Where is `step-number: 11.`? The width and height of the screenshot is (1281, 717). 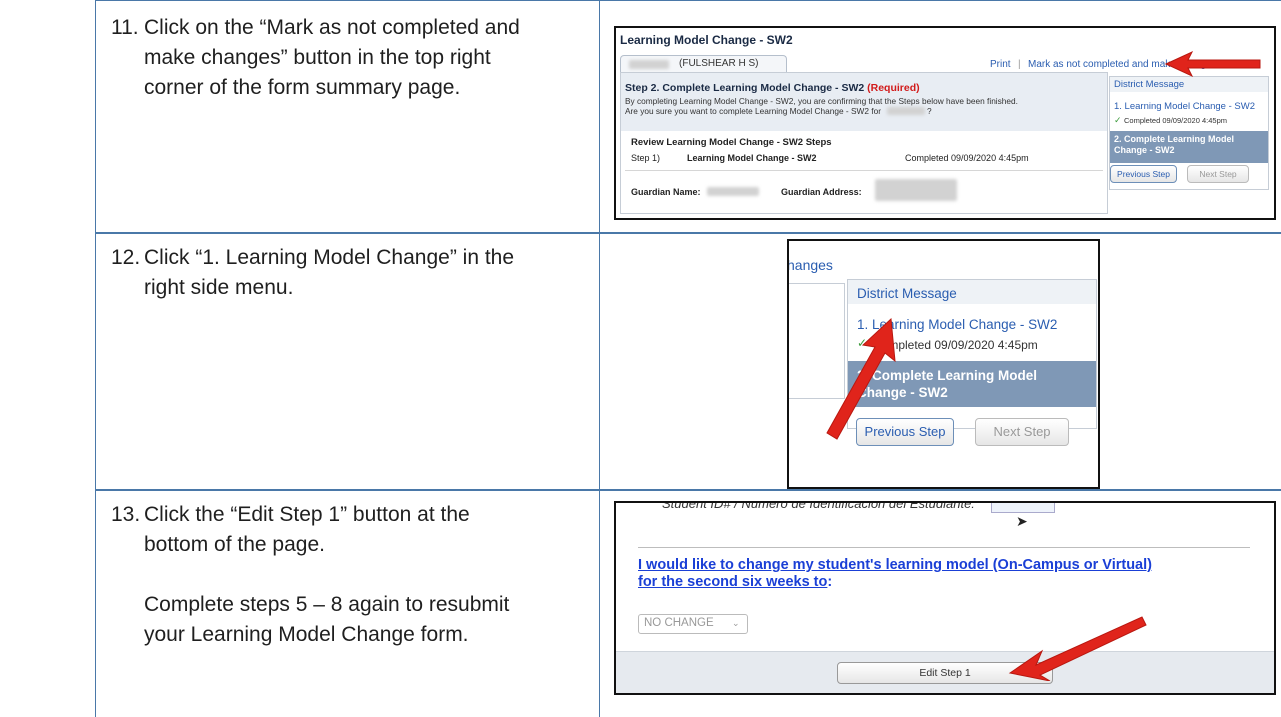 step-number: 11. is located at coordinates (125, 27).